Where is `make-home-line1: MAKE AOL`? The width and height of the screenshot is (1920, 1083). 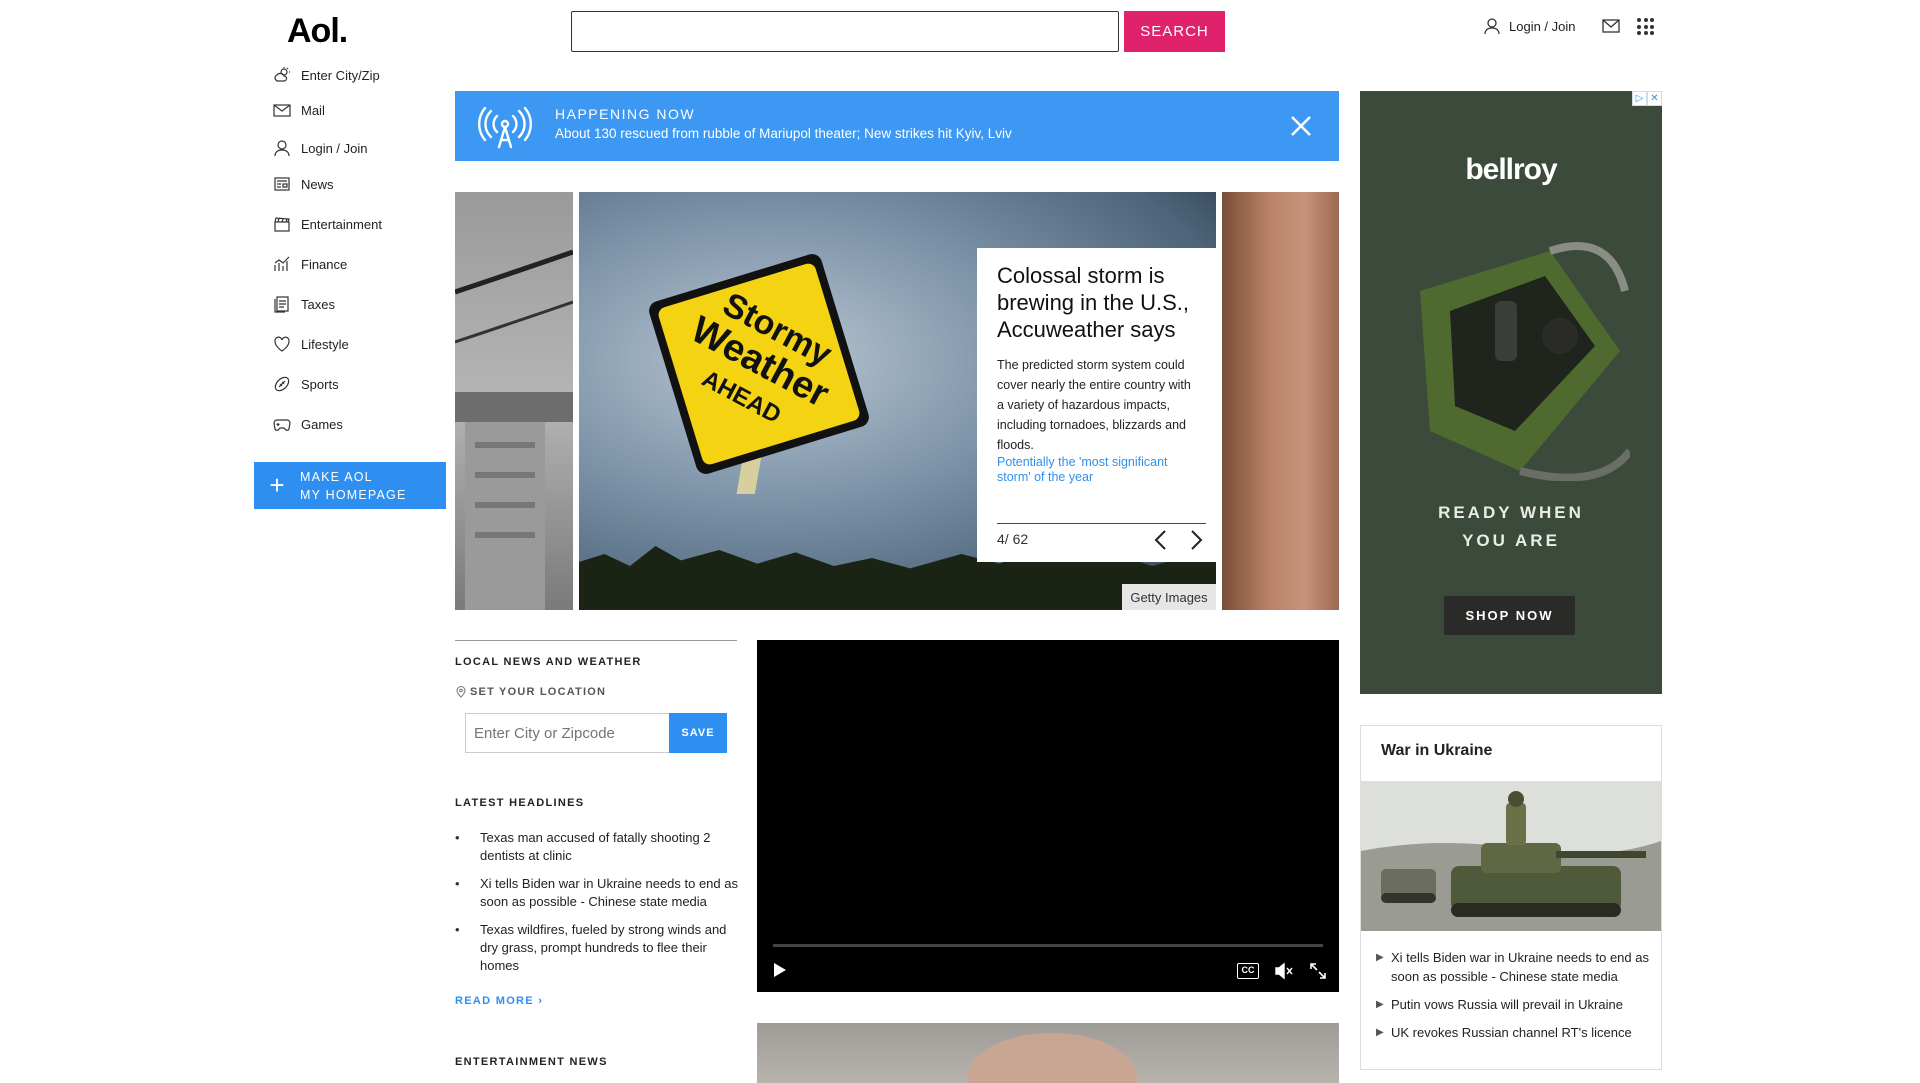
make-home-line1: MAKE AOL is located at coordinates (336, 476).